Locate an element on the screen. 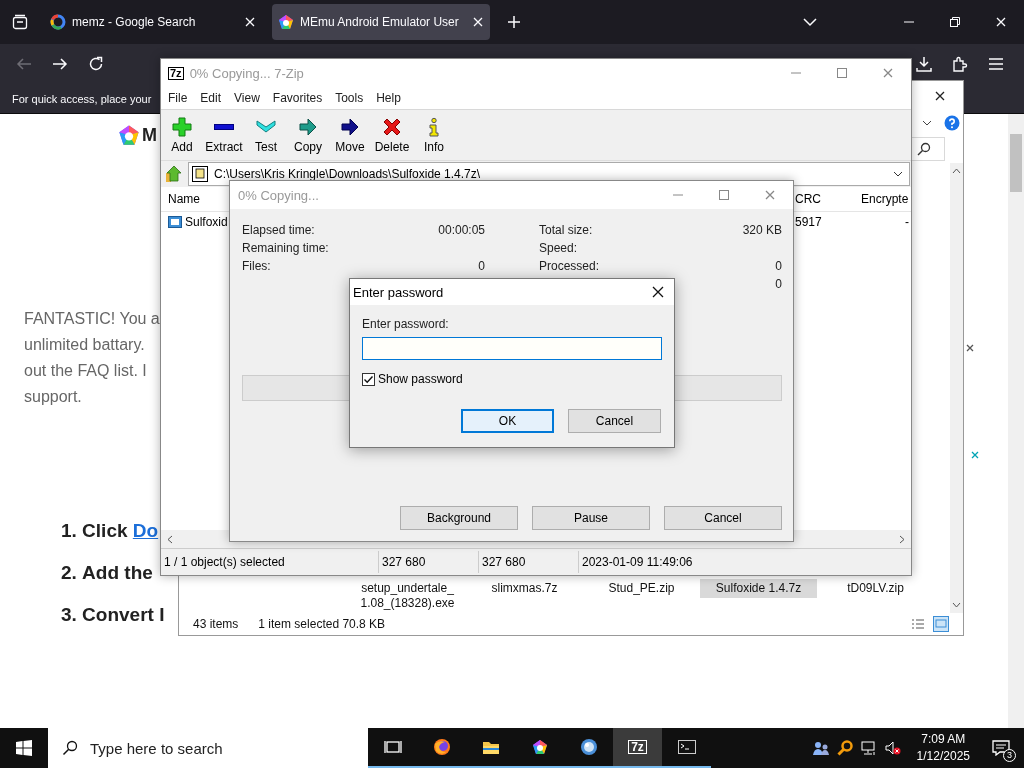 This screenshot has width=1024, height=768. search-icon is located at coordinates (70, 748).